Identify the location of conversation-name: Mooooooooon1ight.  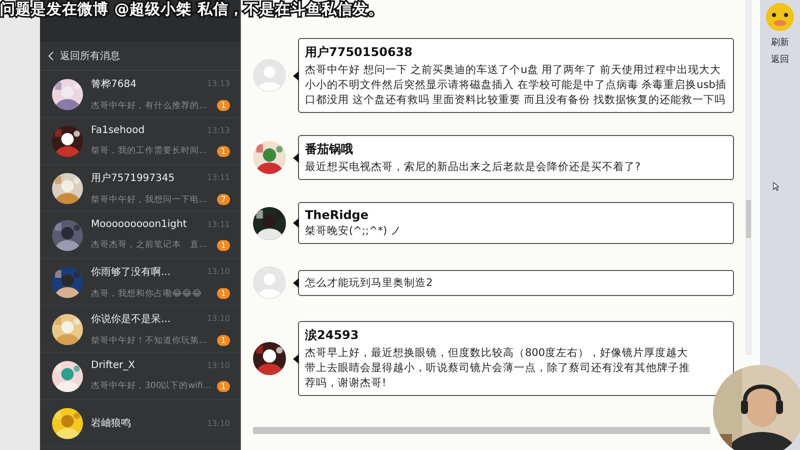
(139, 224).